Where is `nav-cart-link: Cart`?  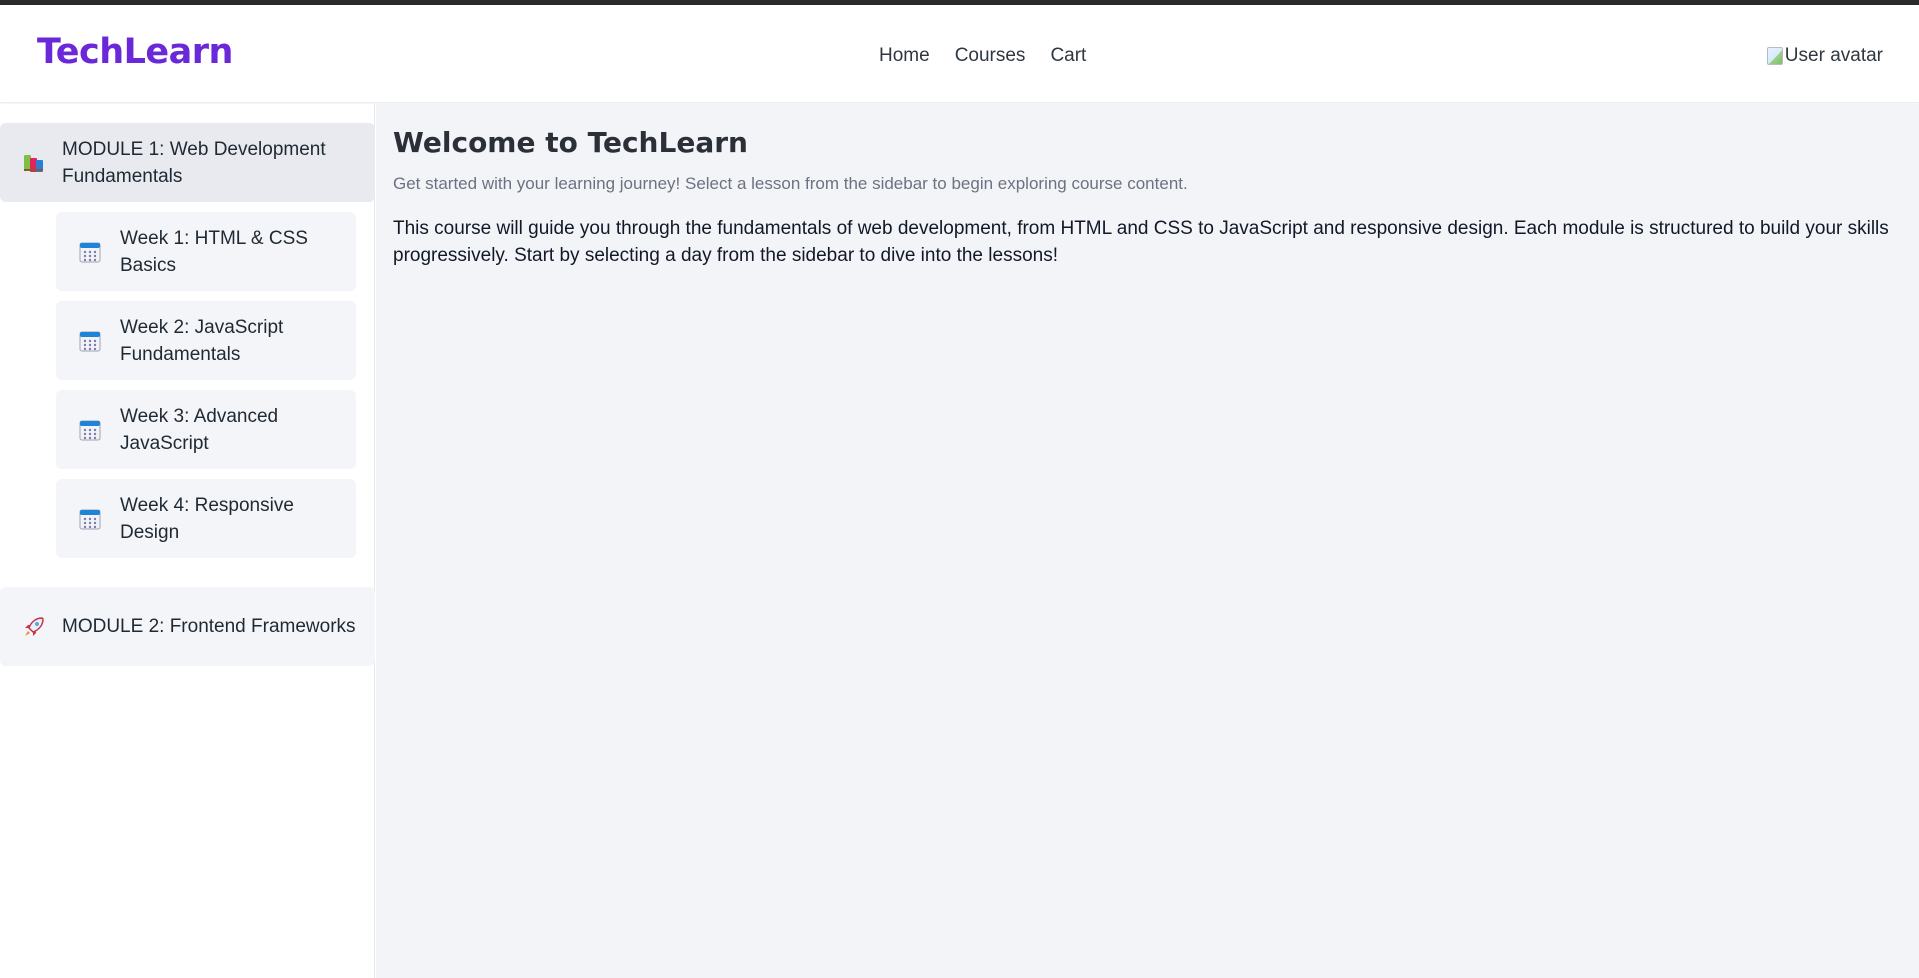 nav-cart-link: Cart is located at coordinates (1068, 56).